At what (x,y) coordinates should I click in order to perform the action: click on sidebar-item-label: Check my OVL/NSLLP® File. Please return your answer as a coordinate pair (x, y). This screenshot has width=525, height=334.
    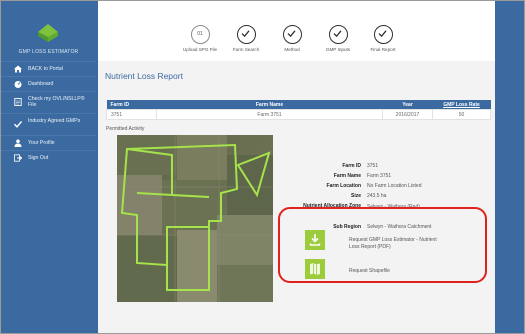
    Looking at the image, I should click on (56, 102).